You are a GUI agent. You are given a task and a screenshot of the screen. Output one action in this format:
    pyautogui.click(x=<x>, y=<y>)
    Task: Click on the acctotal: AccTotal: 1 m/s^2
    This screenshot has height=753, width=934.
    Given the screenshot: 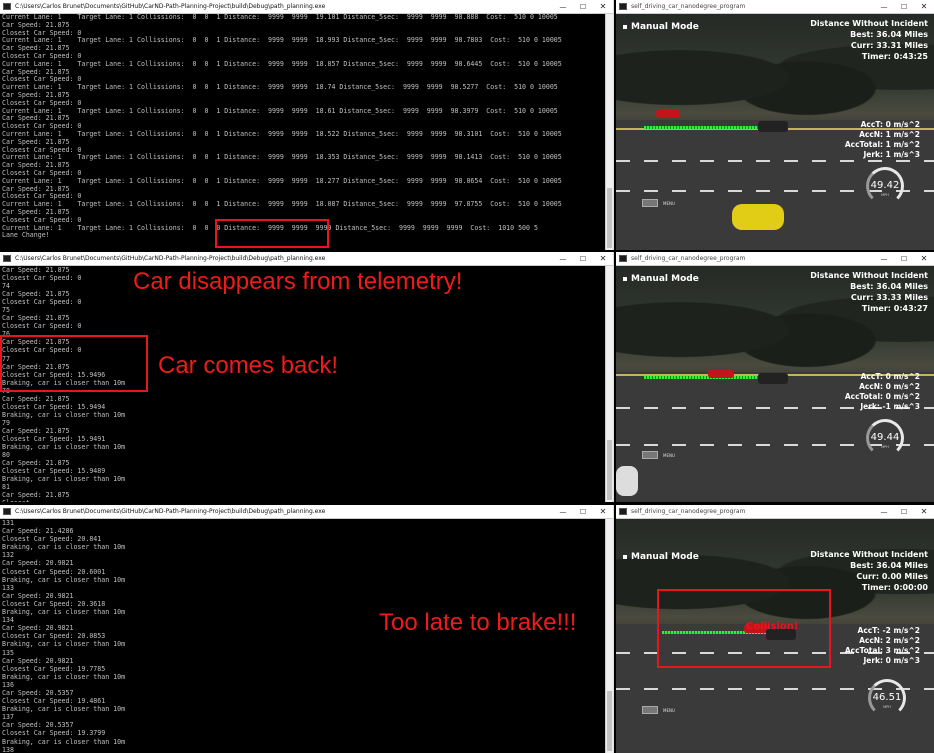 What is the action you would take?
    pyautogui.click(x=882, y=144)
    